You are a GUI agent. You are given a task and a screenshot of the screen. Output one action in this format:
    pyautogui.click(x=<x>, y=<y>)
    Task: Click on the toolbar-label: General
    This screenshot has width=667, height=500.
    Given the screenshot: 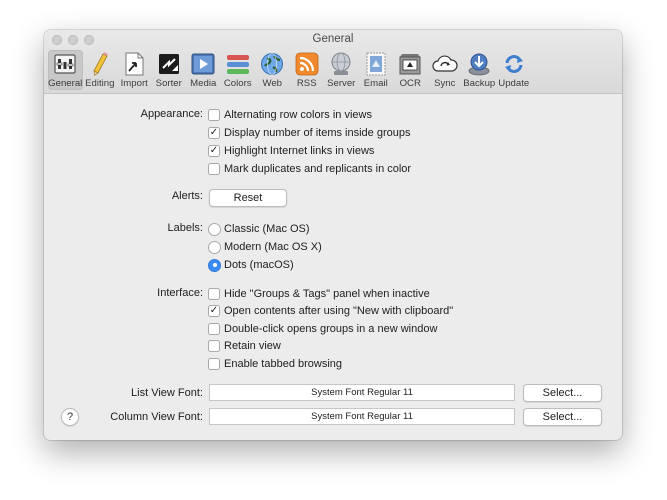 What is the action you would take?
    pyautogui.click(x=65, y=83)
    